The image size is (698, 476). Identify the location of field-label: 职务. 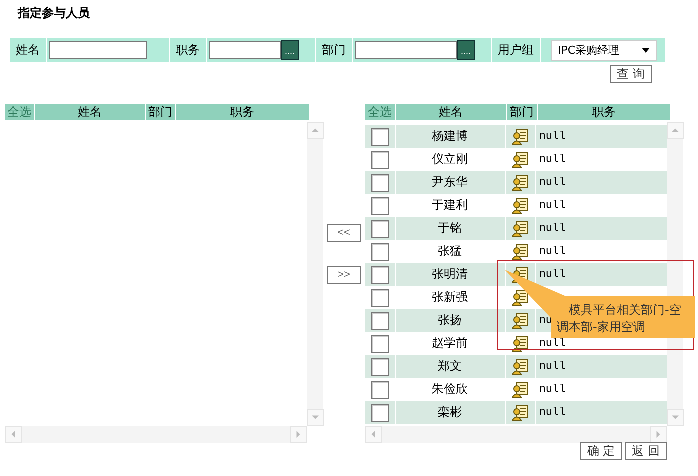
(188, 50).